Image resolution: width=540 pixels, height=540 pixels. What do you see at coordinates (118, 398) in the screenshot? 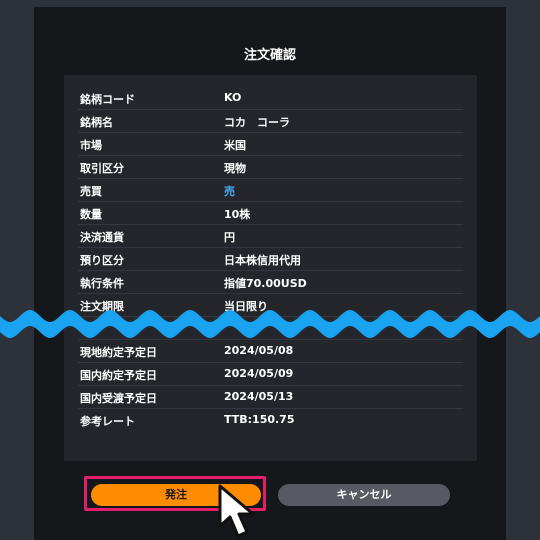
I see `row-label: 国内受渡予定日` at bounding box center [118, 398].